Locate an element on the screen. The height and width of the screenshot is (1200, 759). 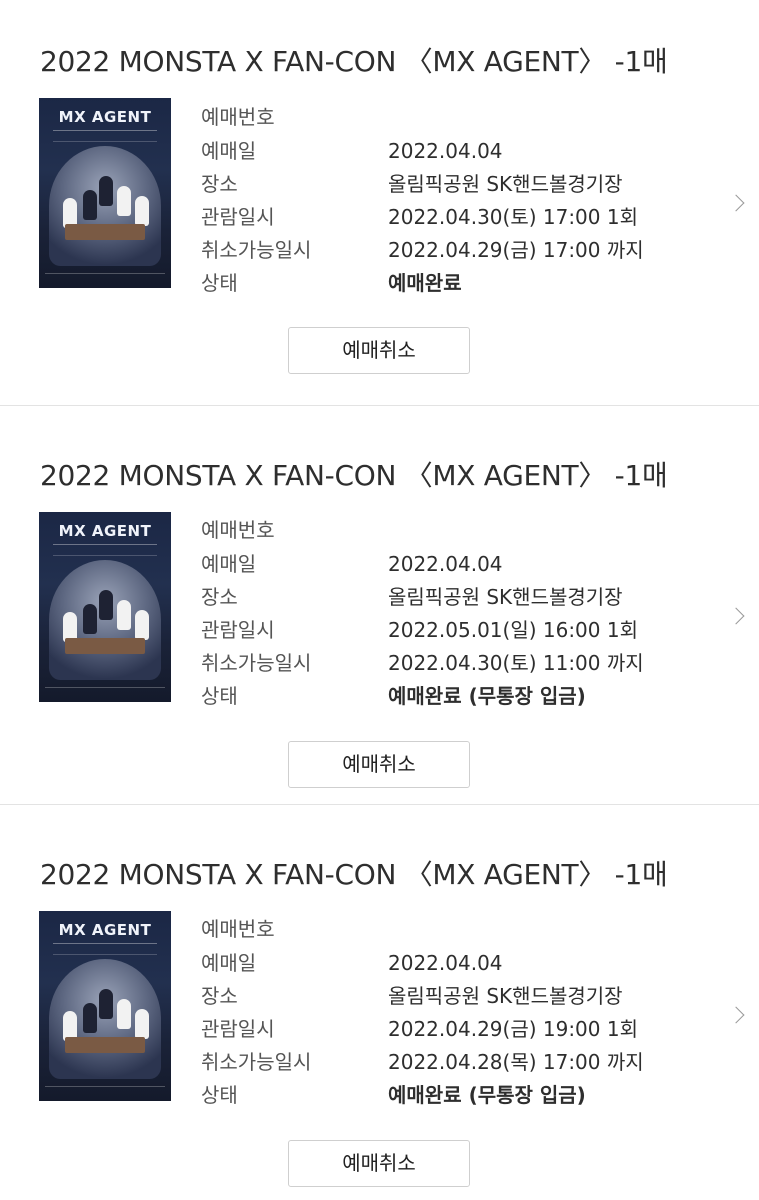
cancel-deadline-value: 2022.04.29(금) 17:00 까지 is located at coordinates (516, 250).